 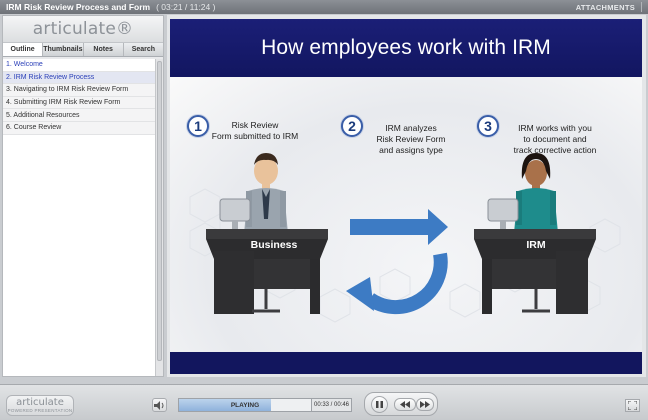 I want to click on outline-item-resources: 5. Additional Resources, so click(x=79, y=115).